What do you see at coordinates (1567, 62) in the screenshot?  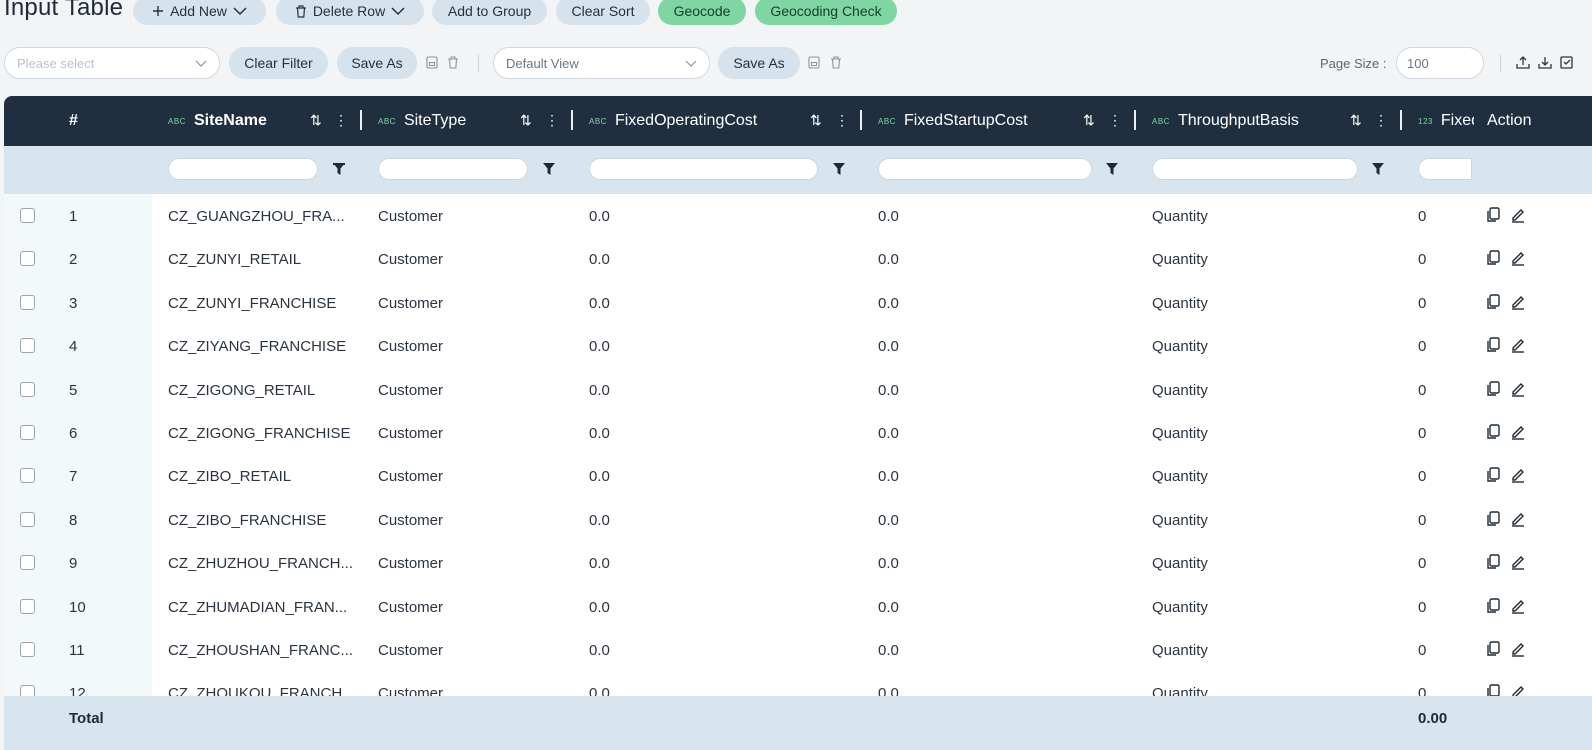 I see `export-icon` at bounding box center [1567, 62].